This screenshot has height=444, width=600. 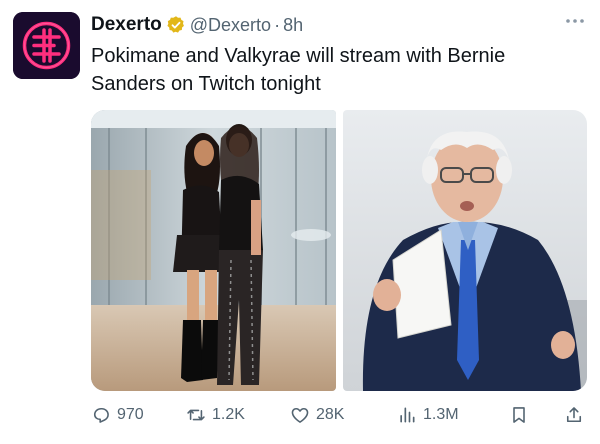 I want to click on share-icon, so click(x=574, y=415).